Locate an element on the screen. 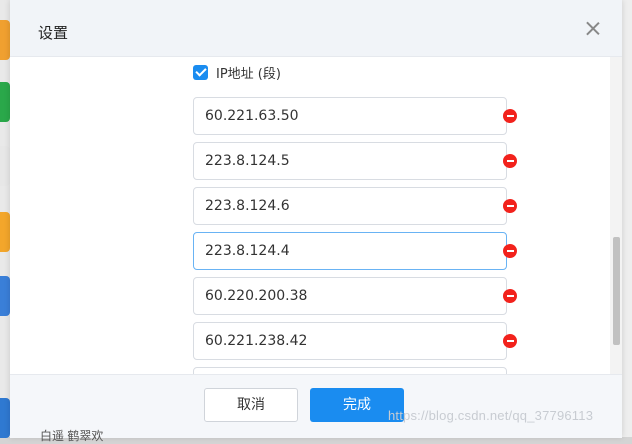  ip-input: 60.221.238.42 is located at coordinates (350, 341).